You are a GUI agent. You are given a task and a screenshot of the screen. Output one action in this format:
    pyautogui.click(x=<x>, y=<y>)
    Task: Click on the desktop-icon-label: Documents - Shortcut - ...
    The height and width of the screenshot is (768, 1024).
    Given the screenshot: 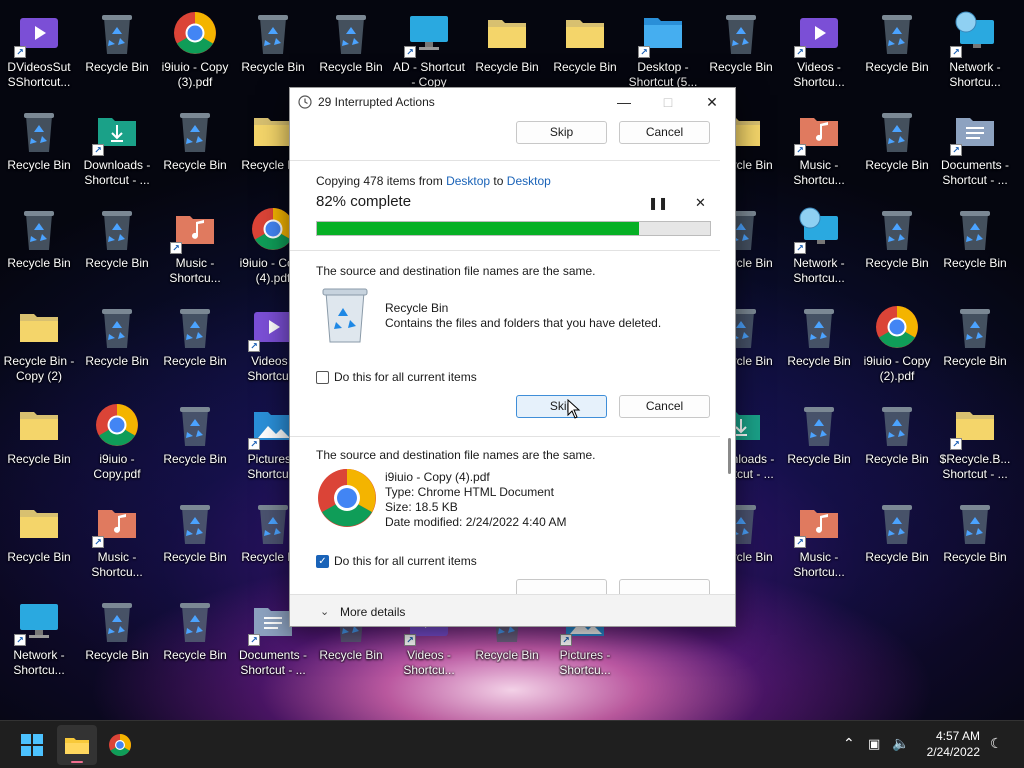 What is the action you would take?
    pyautogui.click(x=975, y=172)
    